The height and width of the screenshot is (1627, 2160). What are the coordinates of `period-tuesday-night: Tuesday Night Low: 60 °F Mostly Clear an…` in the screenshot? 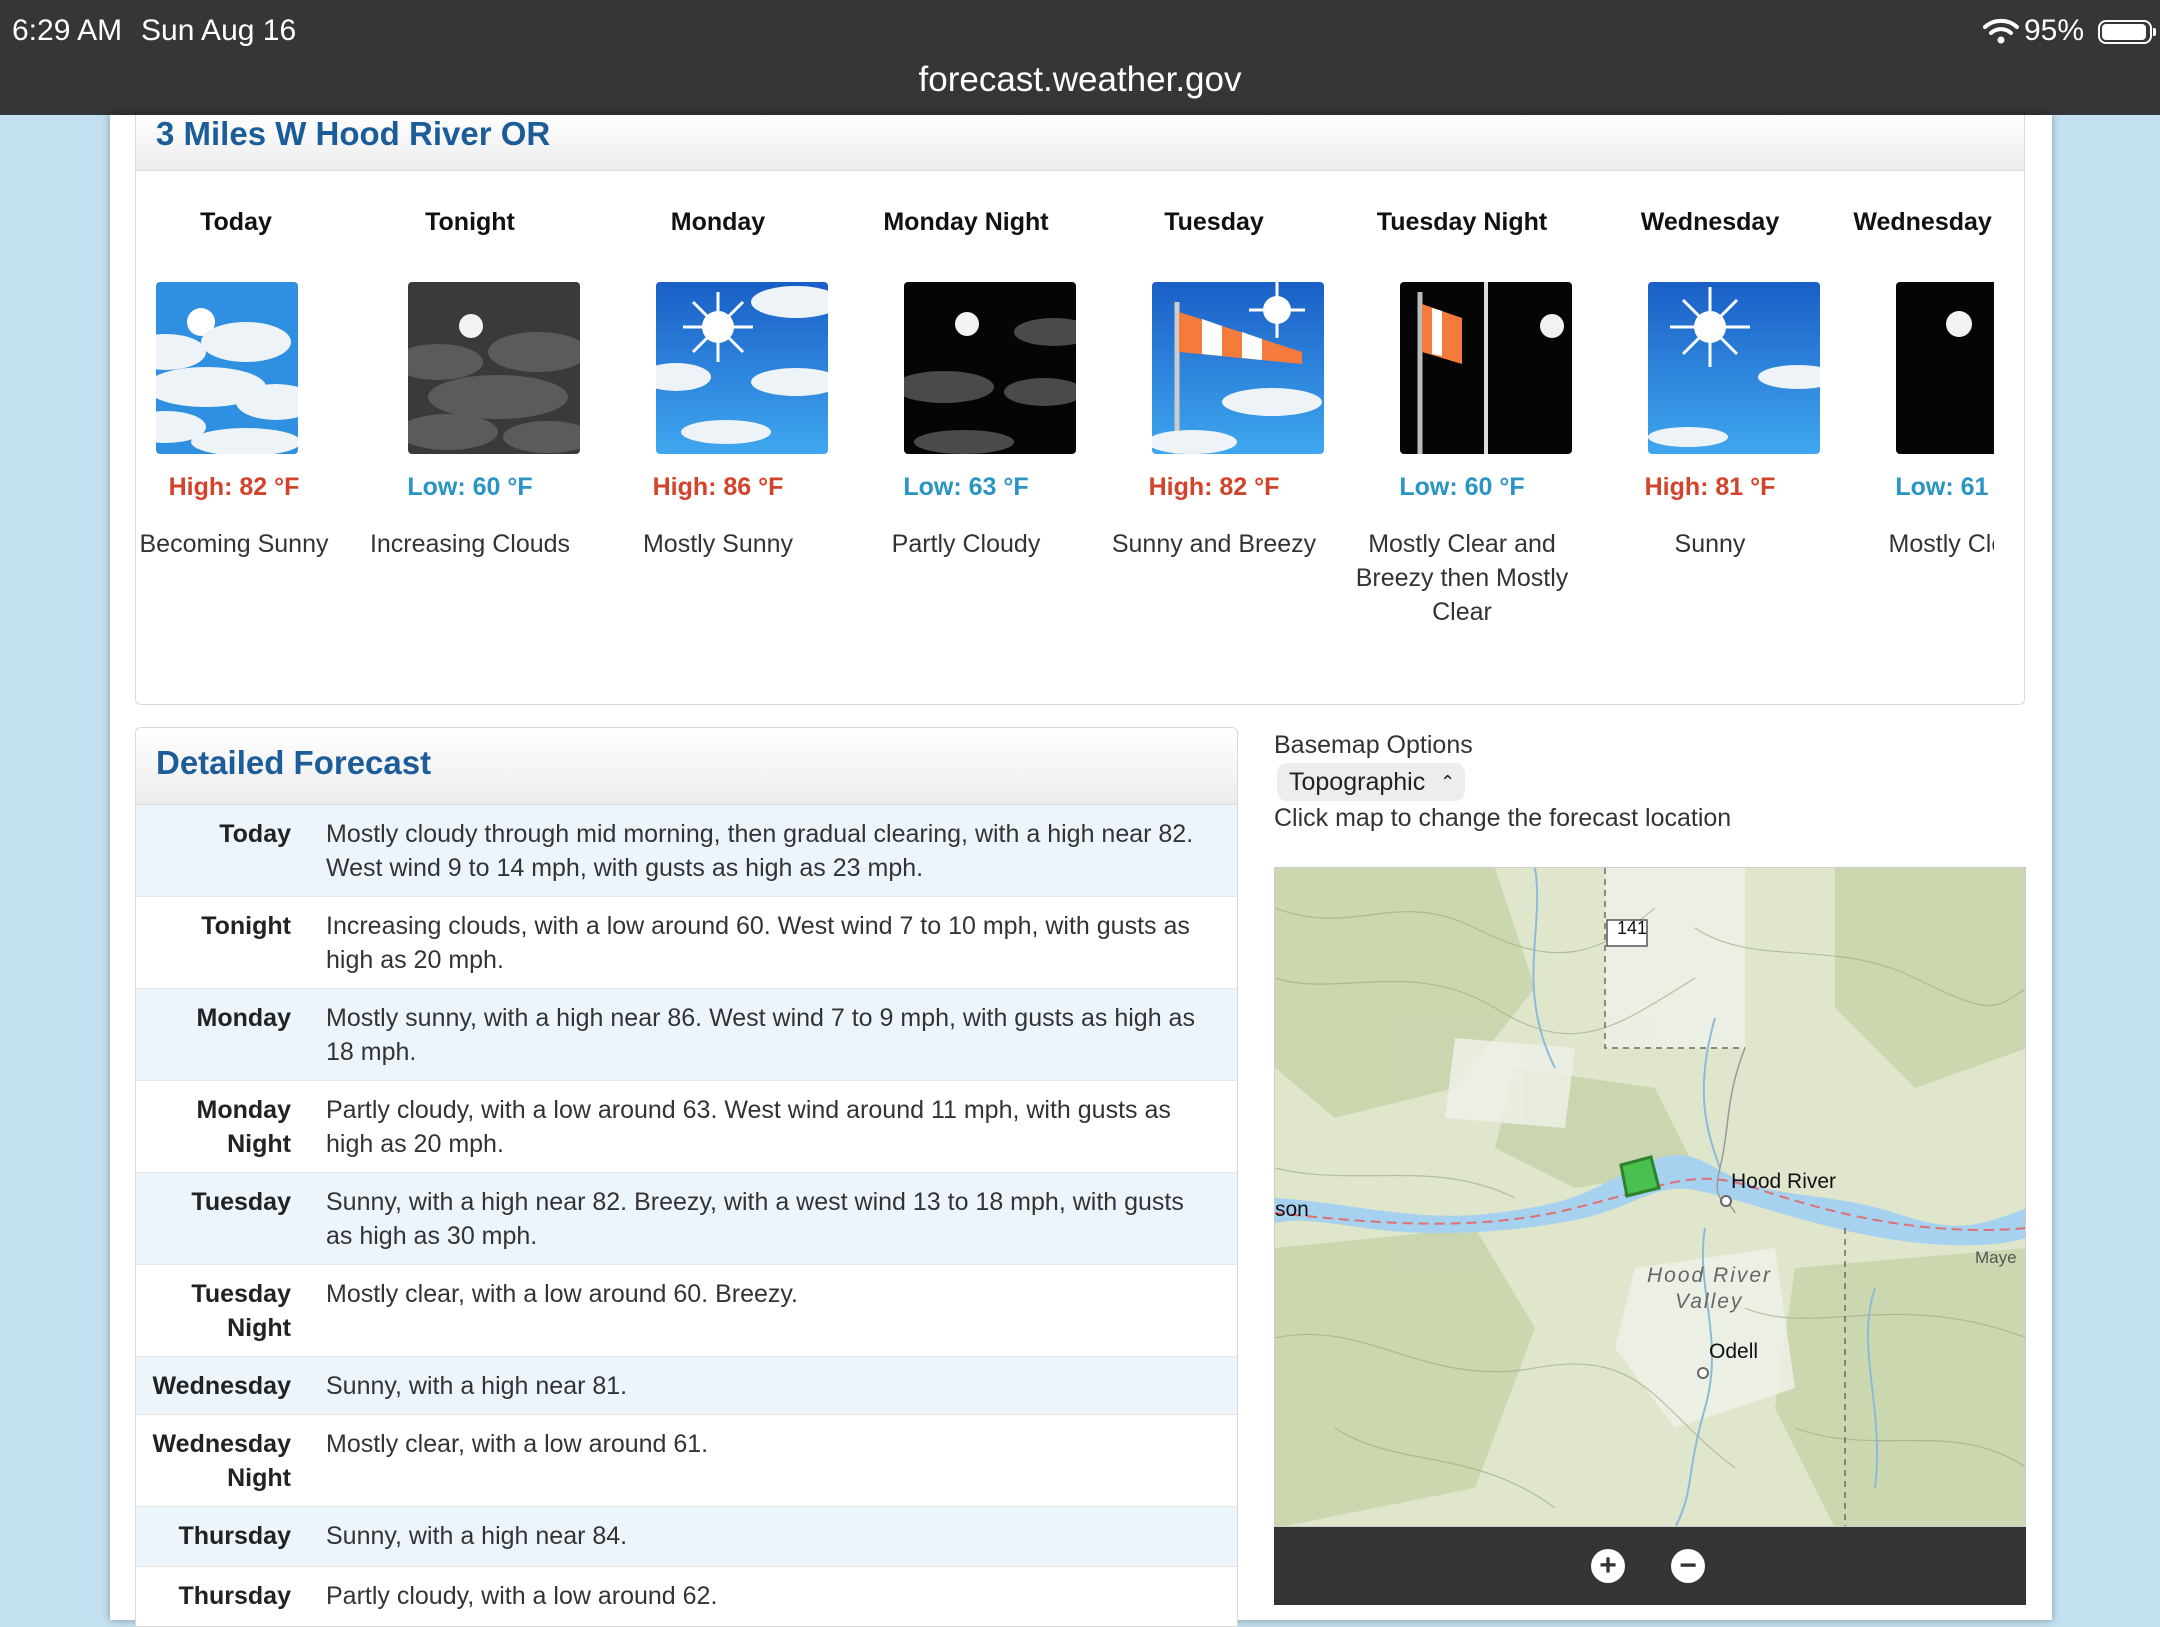 It's located at (1462, 435).